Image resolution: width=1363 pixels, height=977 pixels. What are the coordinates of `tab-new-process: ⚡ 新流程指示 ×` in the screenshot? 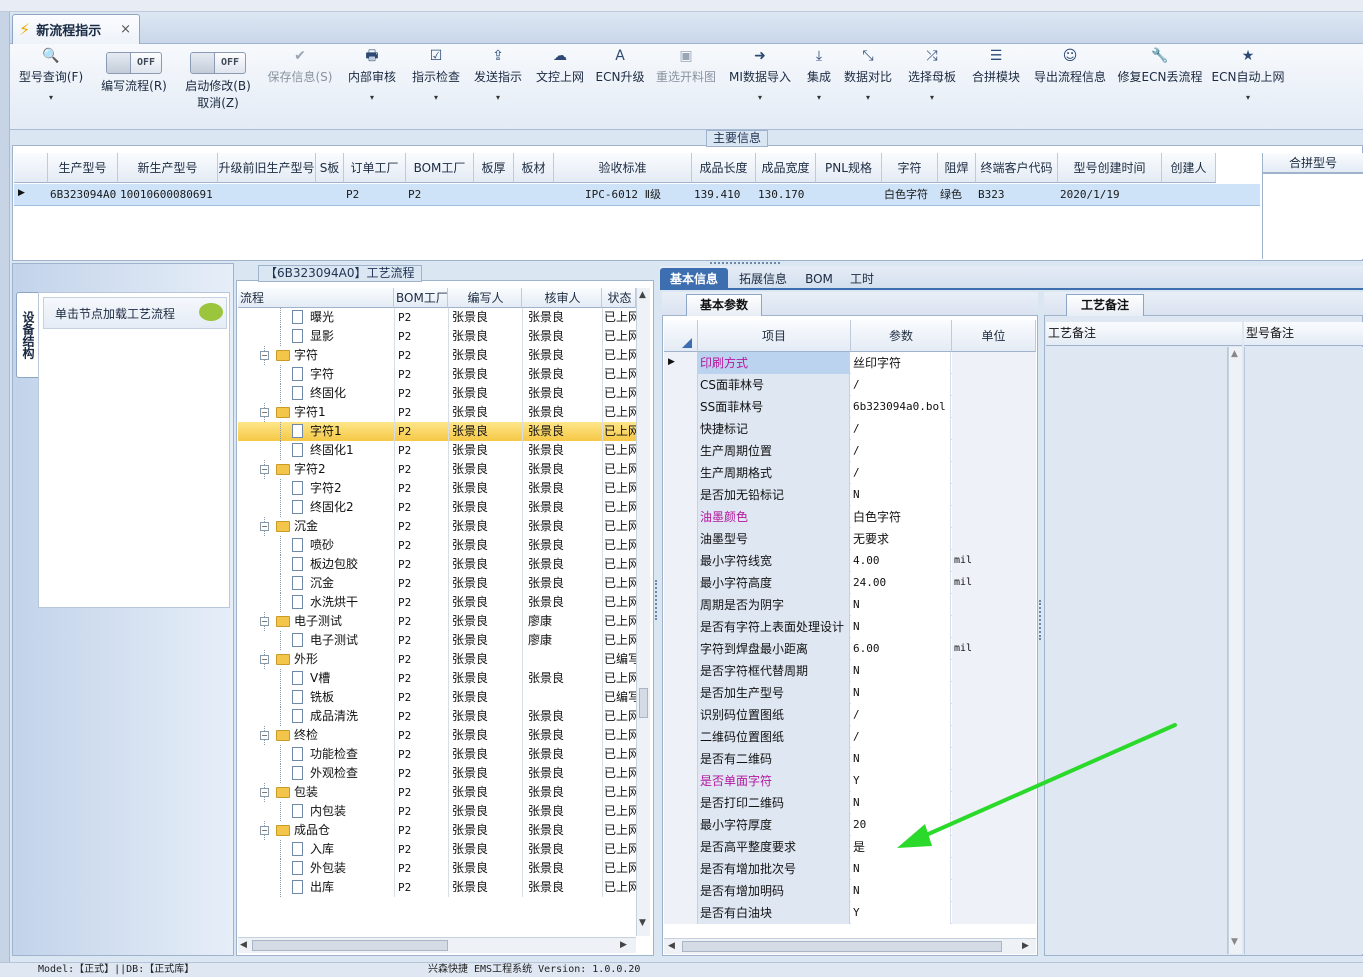 It's located at (76, 29).